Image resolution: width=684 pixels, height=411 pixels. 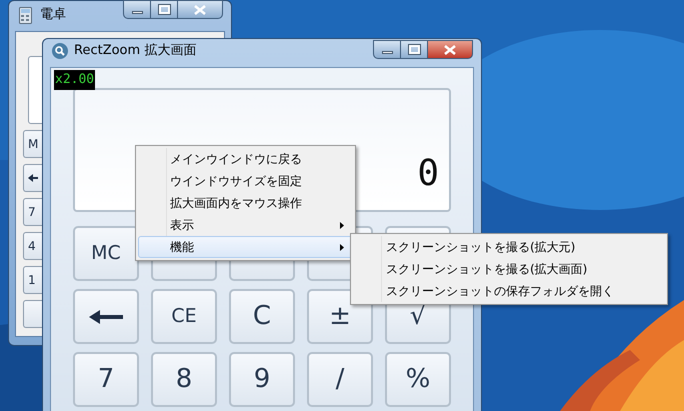 I want to click on menu-item: 機能, so click(x=245, y=247).